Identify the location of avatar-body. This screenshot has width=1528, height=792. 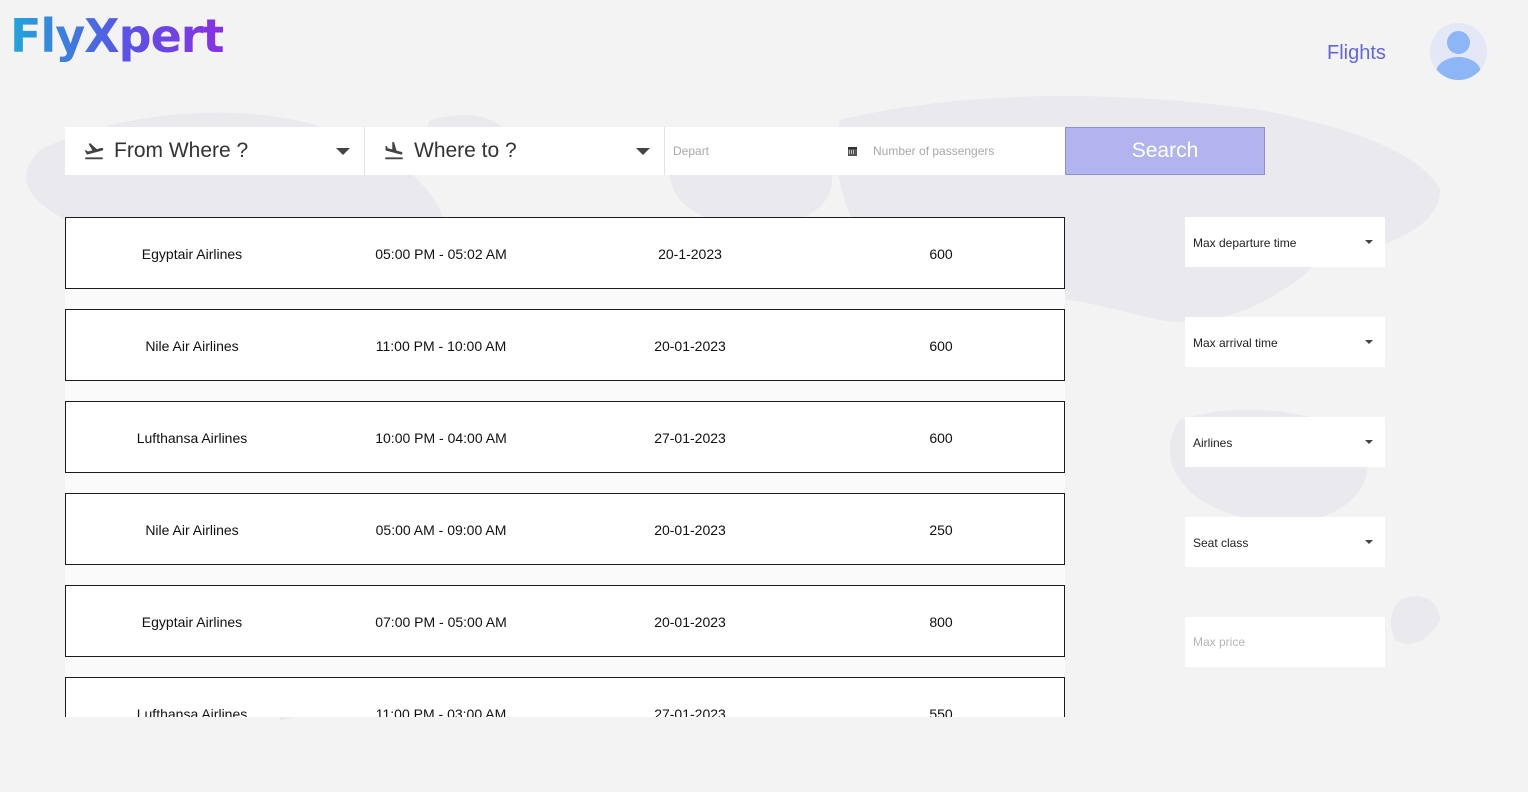
(1458, 68).